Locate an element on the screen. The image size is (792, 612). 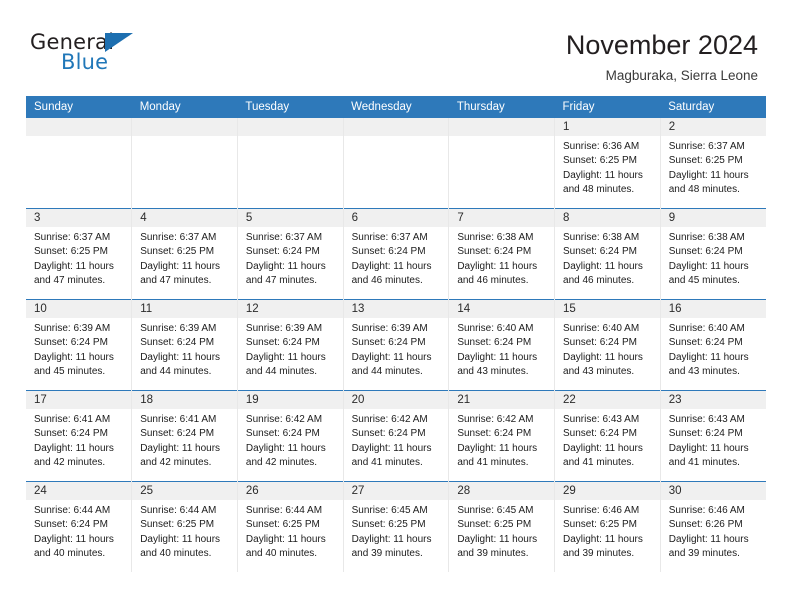
day-number: 28 is located at coordinates (502, 491).